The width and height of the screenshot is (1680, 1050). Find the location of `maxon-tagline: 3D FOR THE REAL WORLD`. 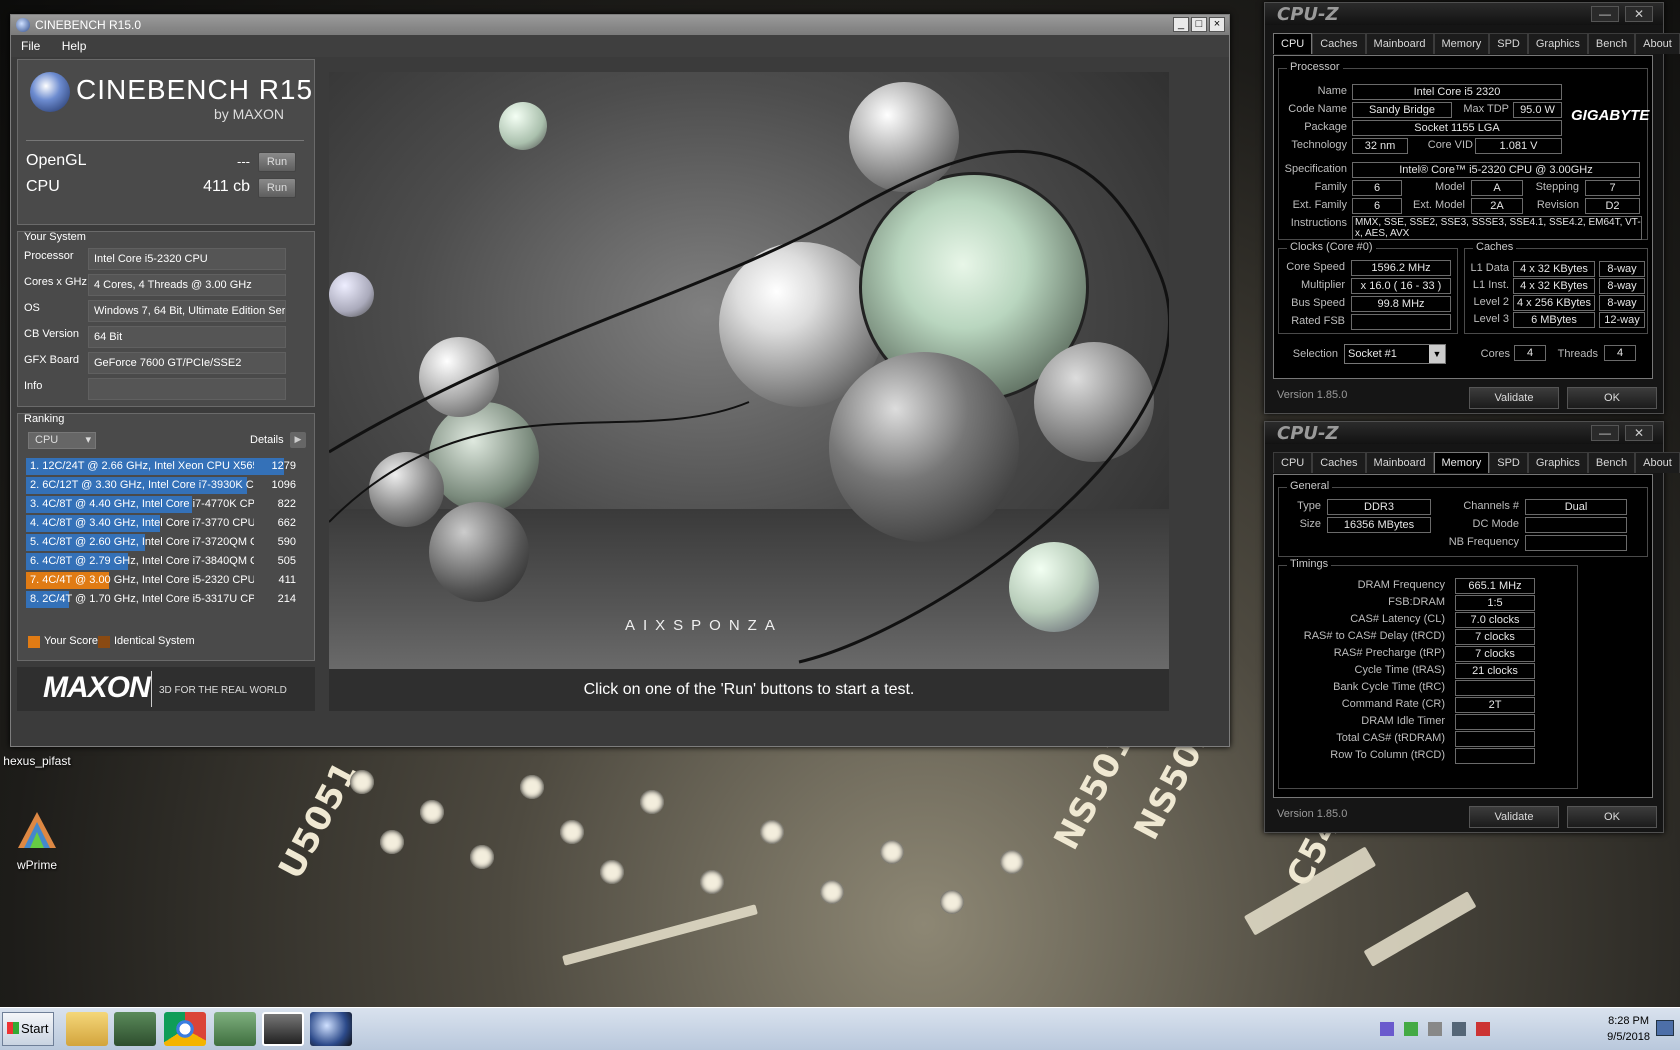

maxon-tagline: 3D FOR THE REAL WORLD is located at coordinates (223, 690).